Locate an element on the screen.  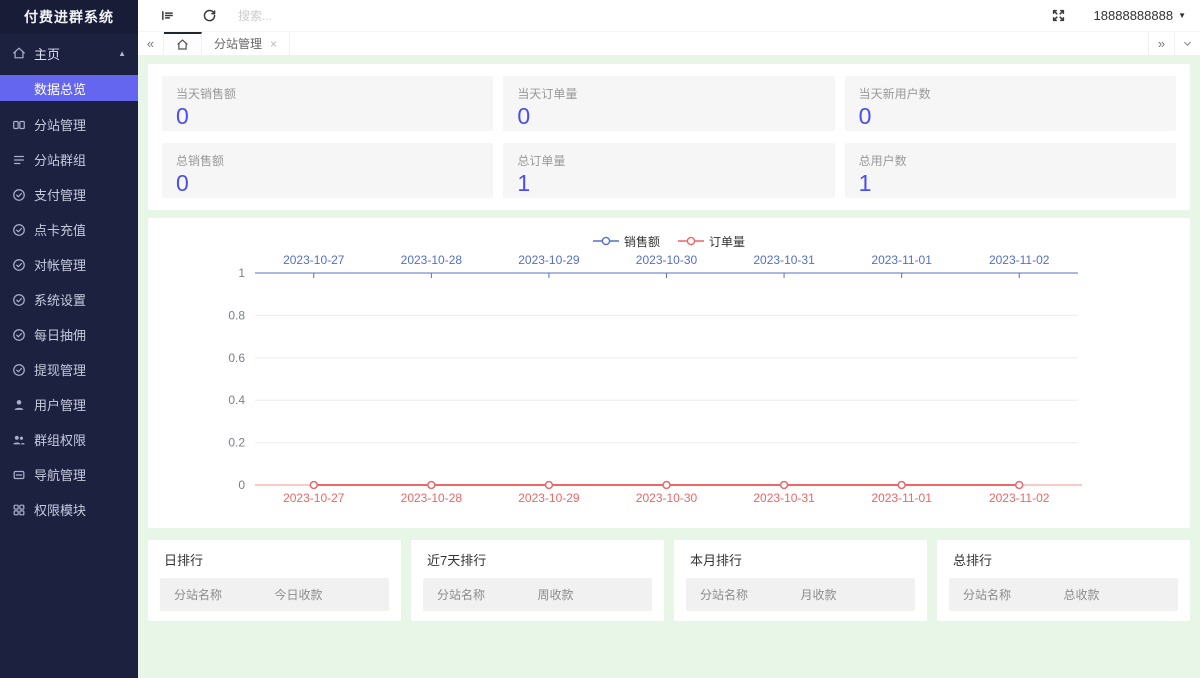
sidebar-item-group-permissions: 群组权限 is located at coordinates (69, 439).